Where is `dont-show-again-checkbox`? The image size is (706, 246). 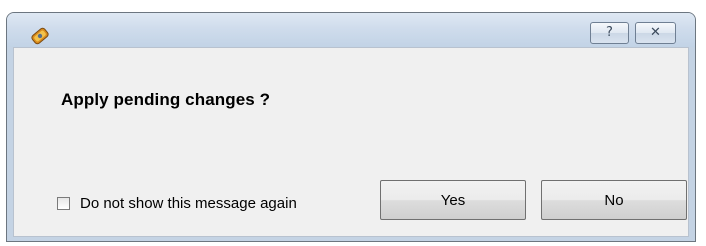
dont-show-again-checkbox is located at coordinates (63, 203).